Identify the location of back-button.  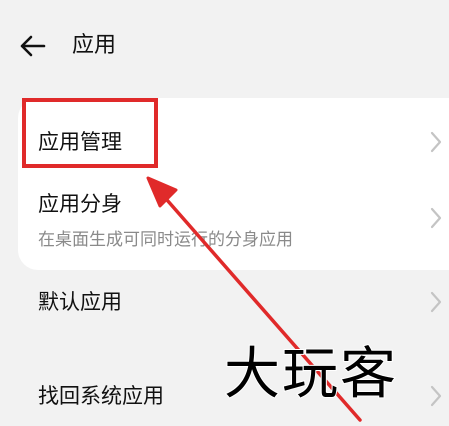
(32, 46).